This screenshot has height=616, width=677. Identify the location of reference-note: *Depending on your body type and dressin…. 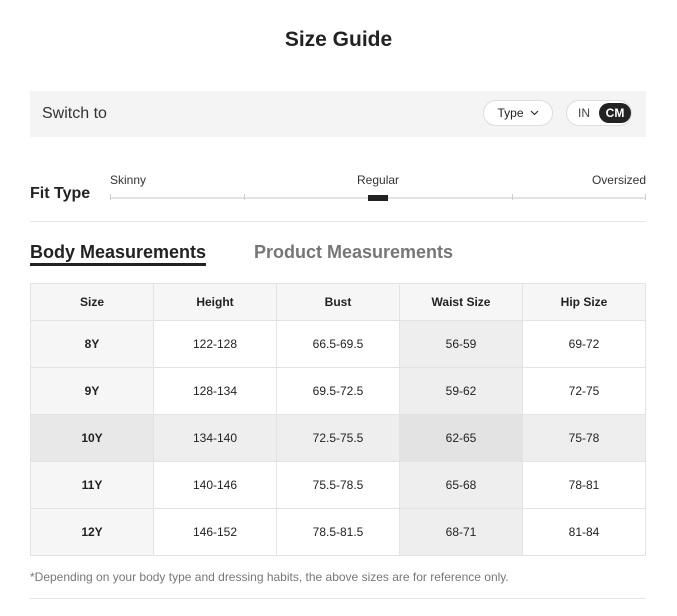
(269, 577).